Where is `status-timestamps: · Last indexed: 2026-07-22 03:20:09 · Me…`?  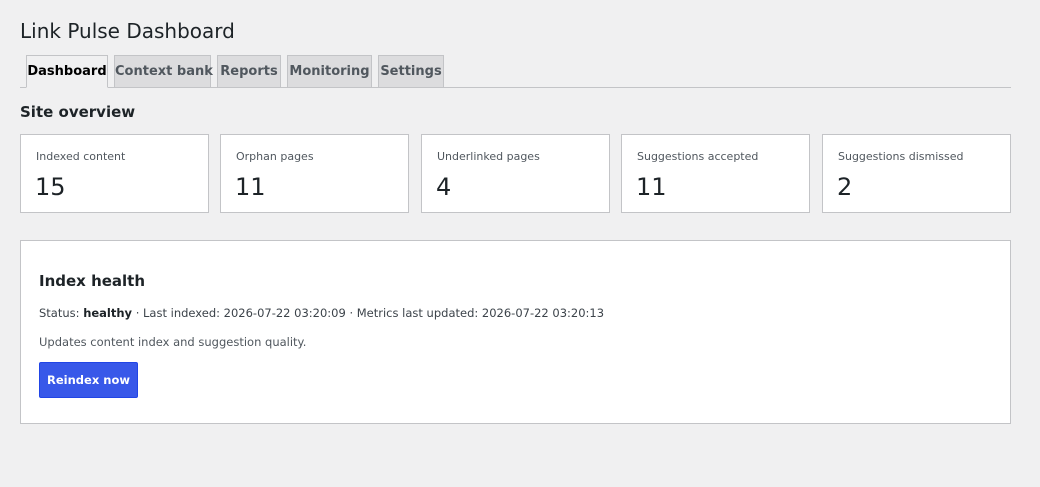
status-timestamps: · Last indexed: 2026-07-22 03:20:09 · Me… is located at coordinates (368, 313).